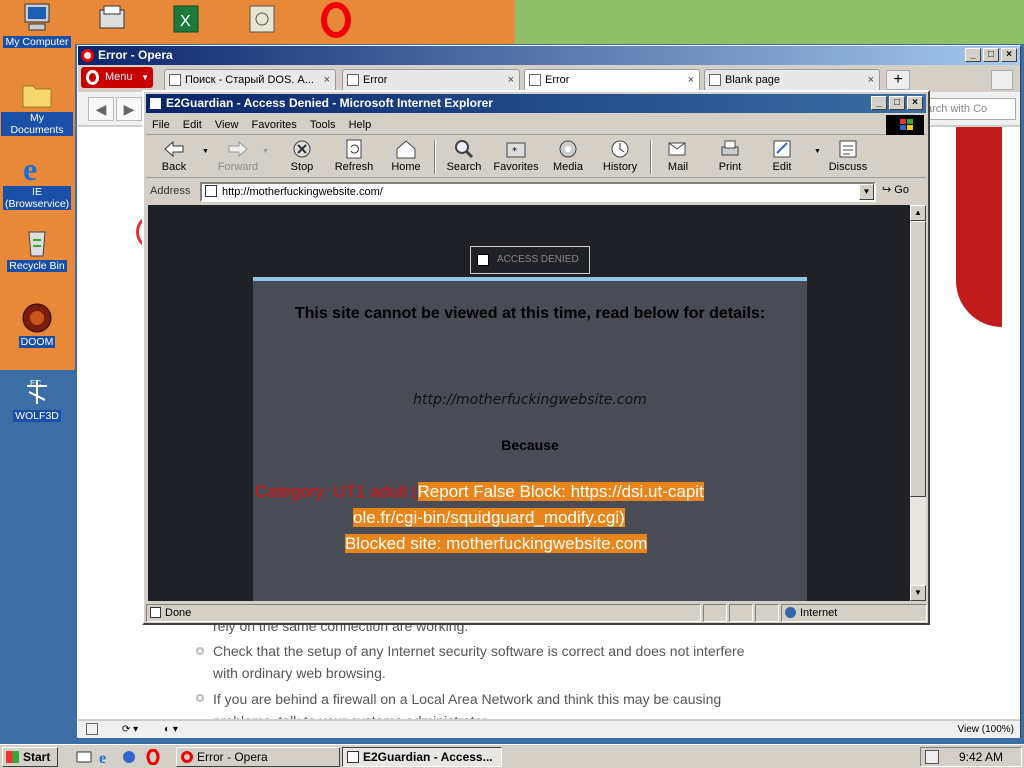  I want to click on menu-tools: Tools, so click(323, 125).